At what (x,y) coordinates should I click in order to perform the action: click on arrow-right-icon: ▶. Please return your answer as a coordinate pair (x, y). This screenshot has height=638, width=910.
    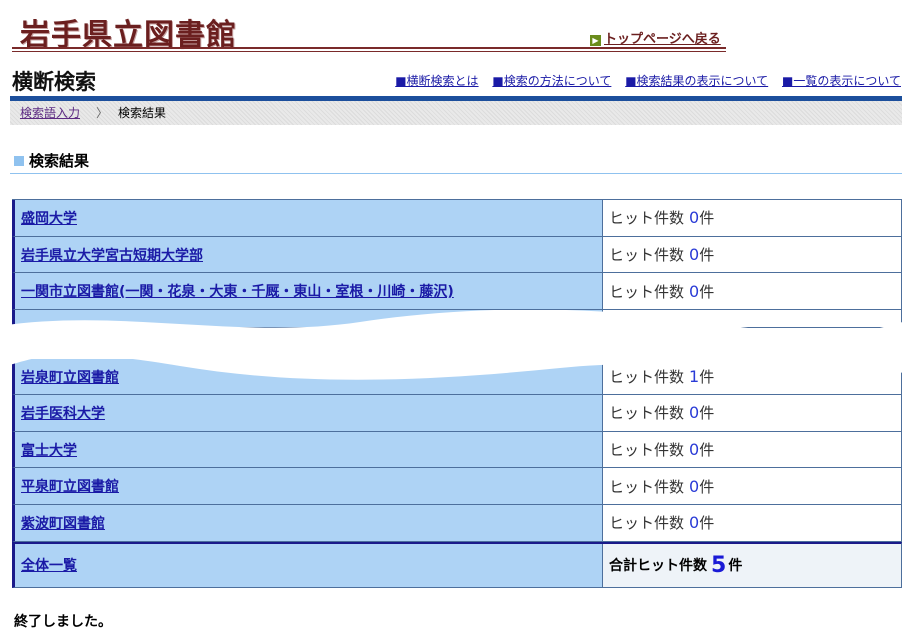
    Looking at the image, I should click on (595, 40).